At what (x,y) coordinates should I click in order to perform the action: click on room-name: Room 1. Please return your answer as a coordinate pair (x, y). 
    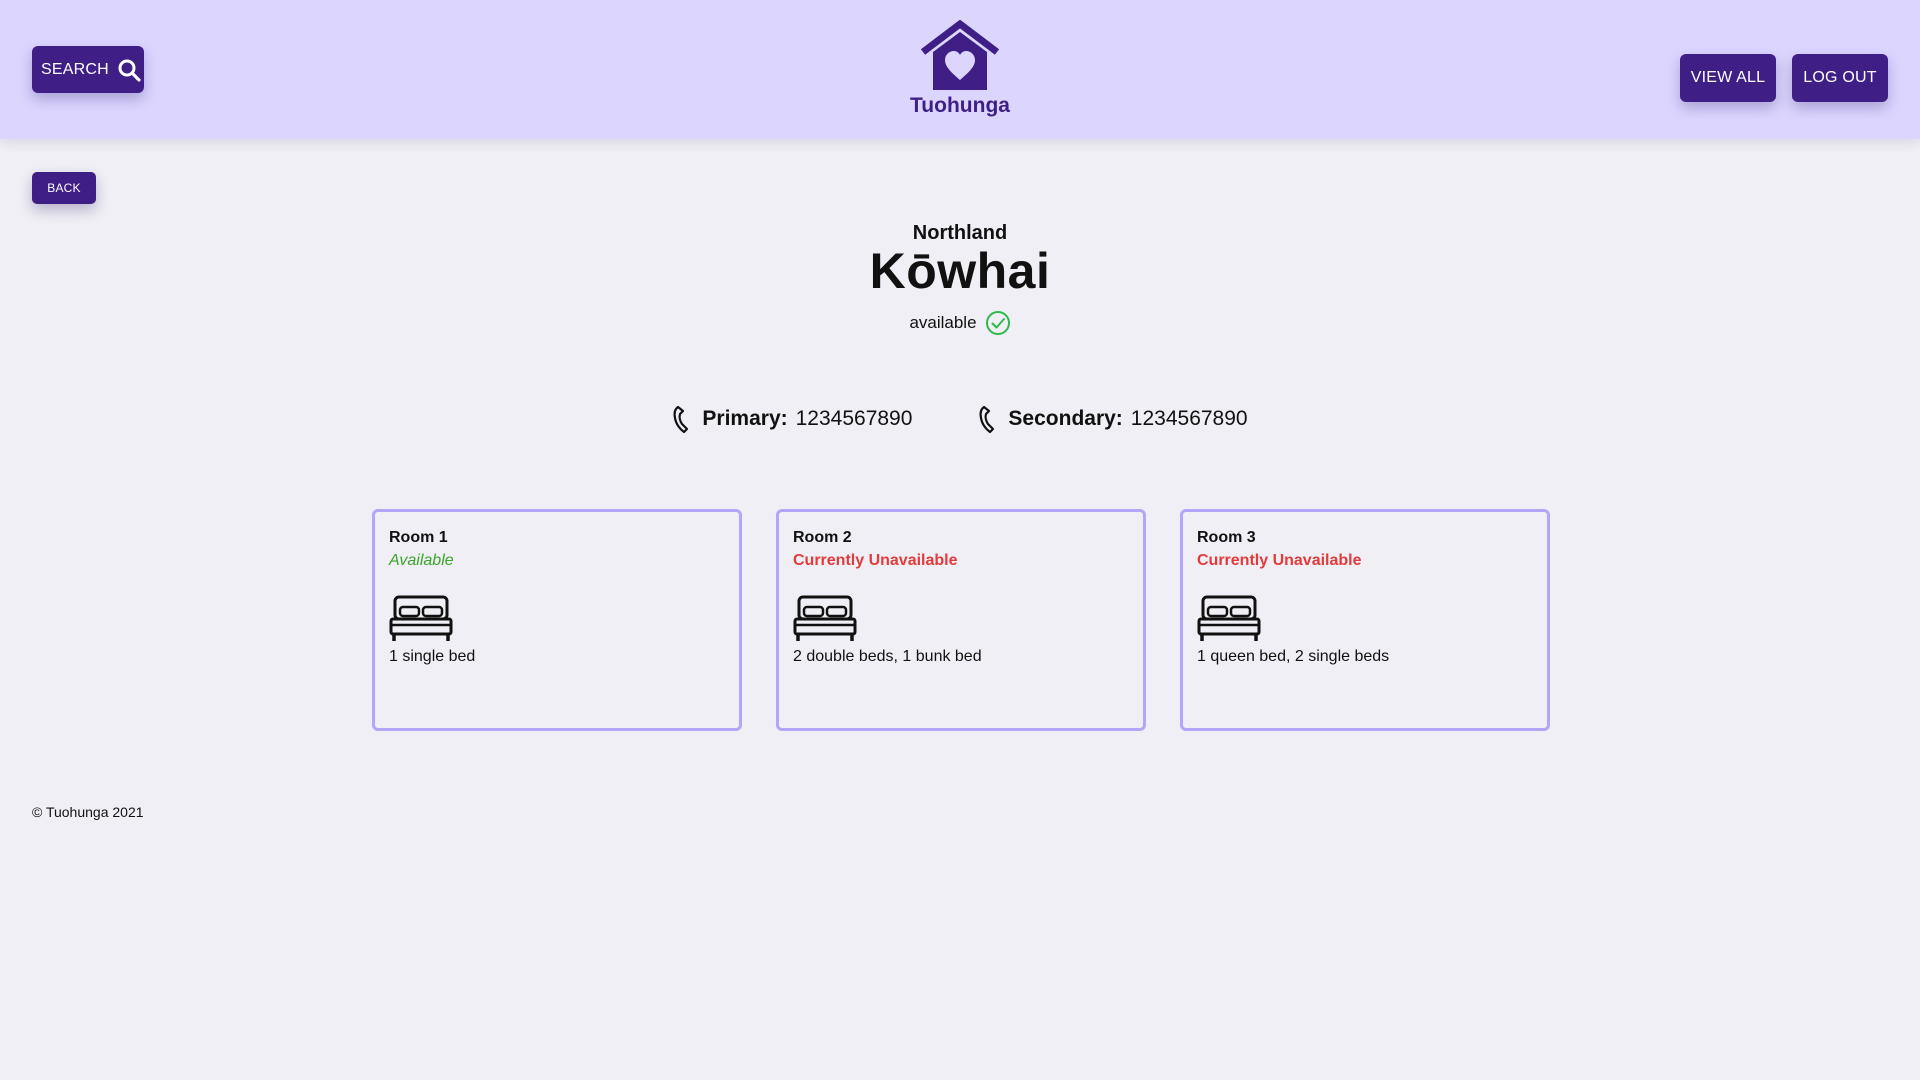
    Looking at the image, I should click on (418, 537).